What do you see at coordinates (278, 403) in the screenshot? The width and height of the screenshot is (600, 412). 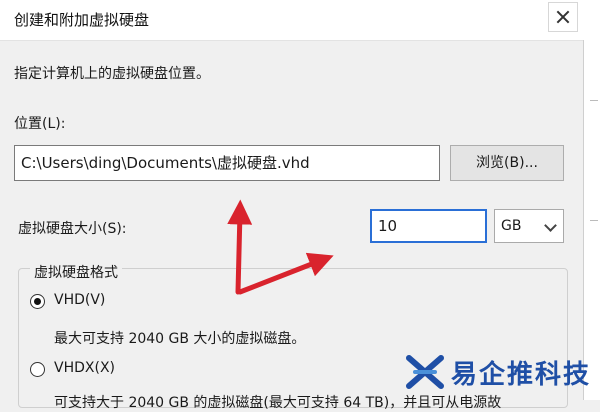 I see `radio-vhdx-description: 可支持大于 2040 GB 的虚拟磁盘(最大可支持 64 TB)，并且可从电源故` at bounding box center [278, 403].